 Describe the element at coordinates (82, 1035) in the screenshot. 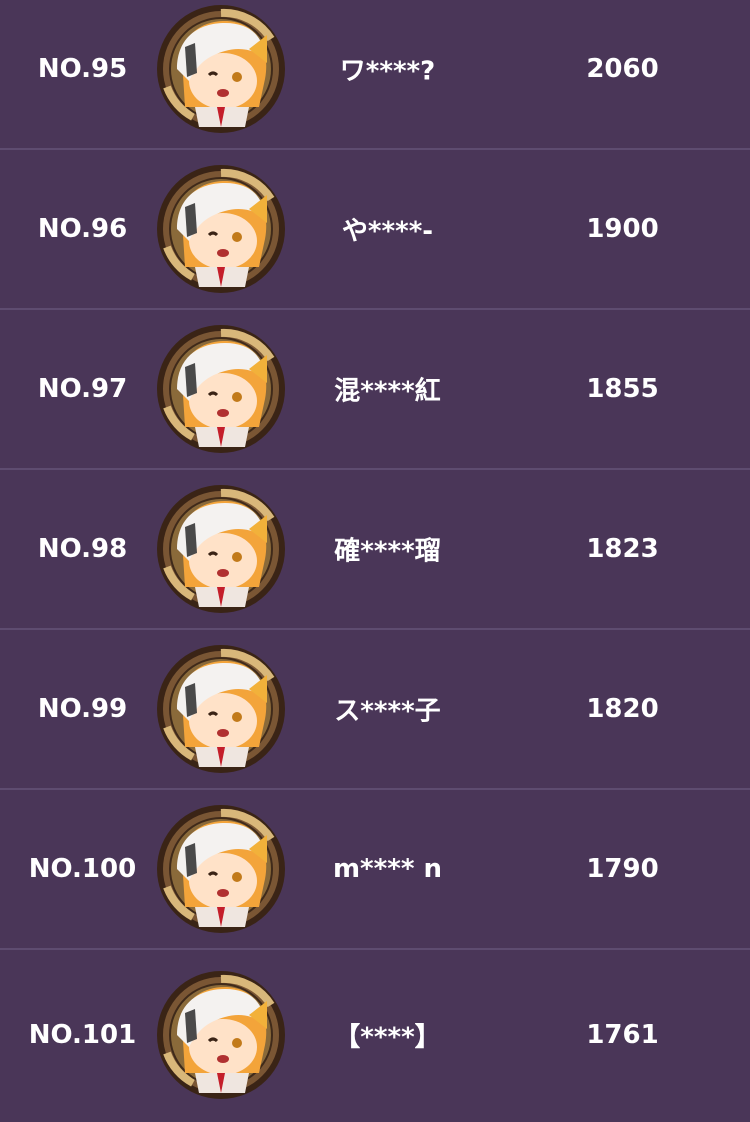

I see `rank-label: NO.101` at that location.